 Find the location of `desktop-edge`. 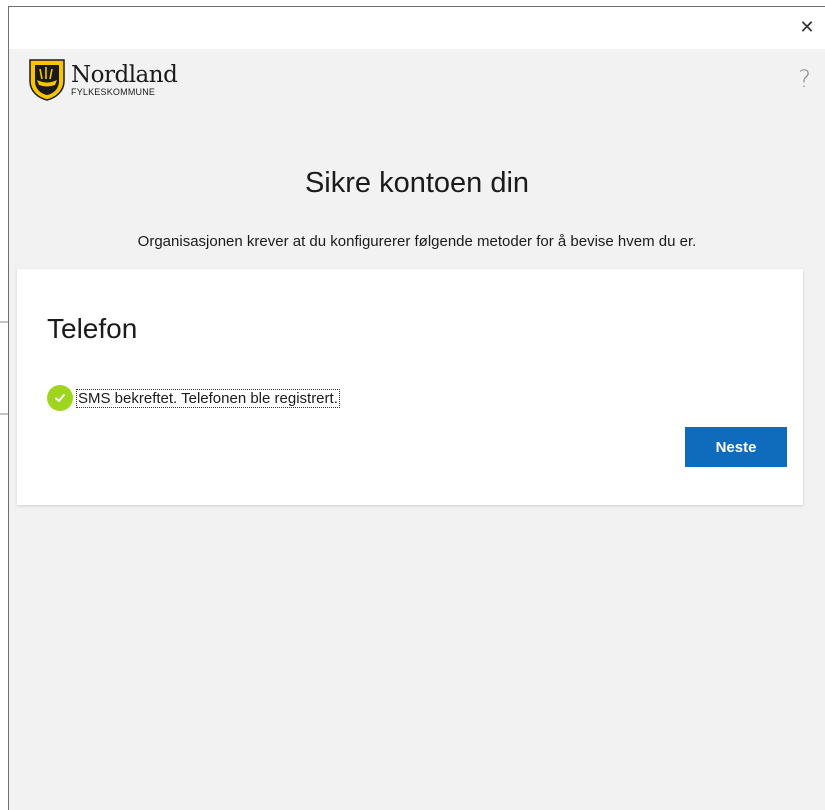

desktop-edge is located at coordinates (4, 405).